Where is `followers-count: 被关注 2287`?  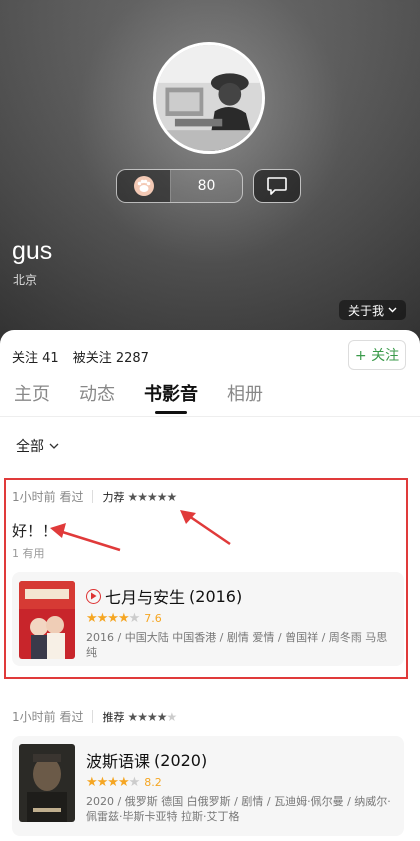
followers-count: 被关注 2287 is located at coordinates (111, 356).